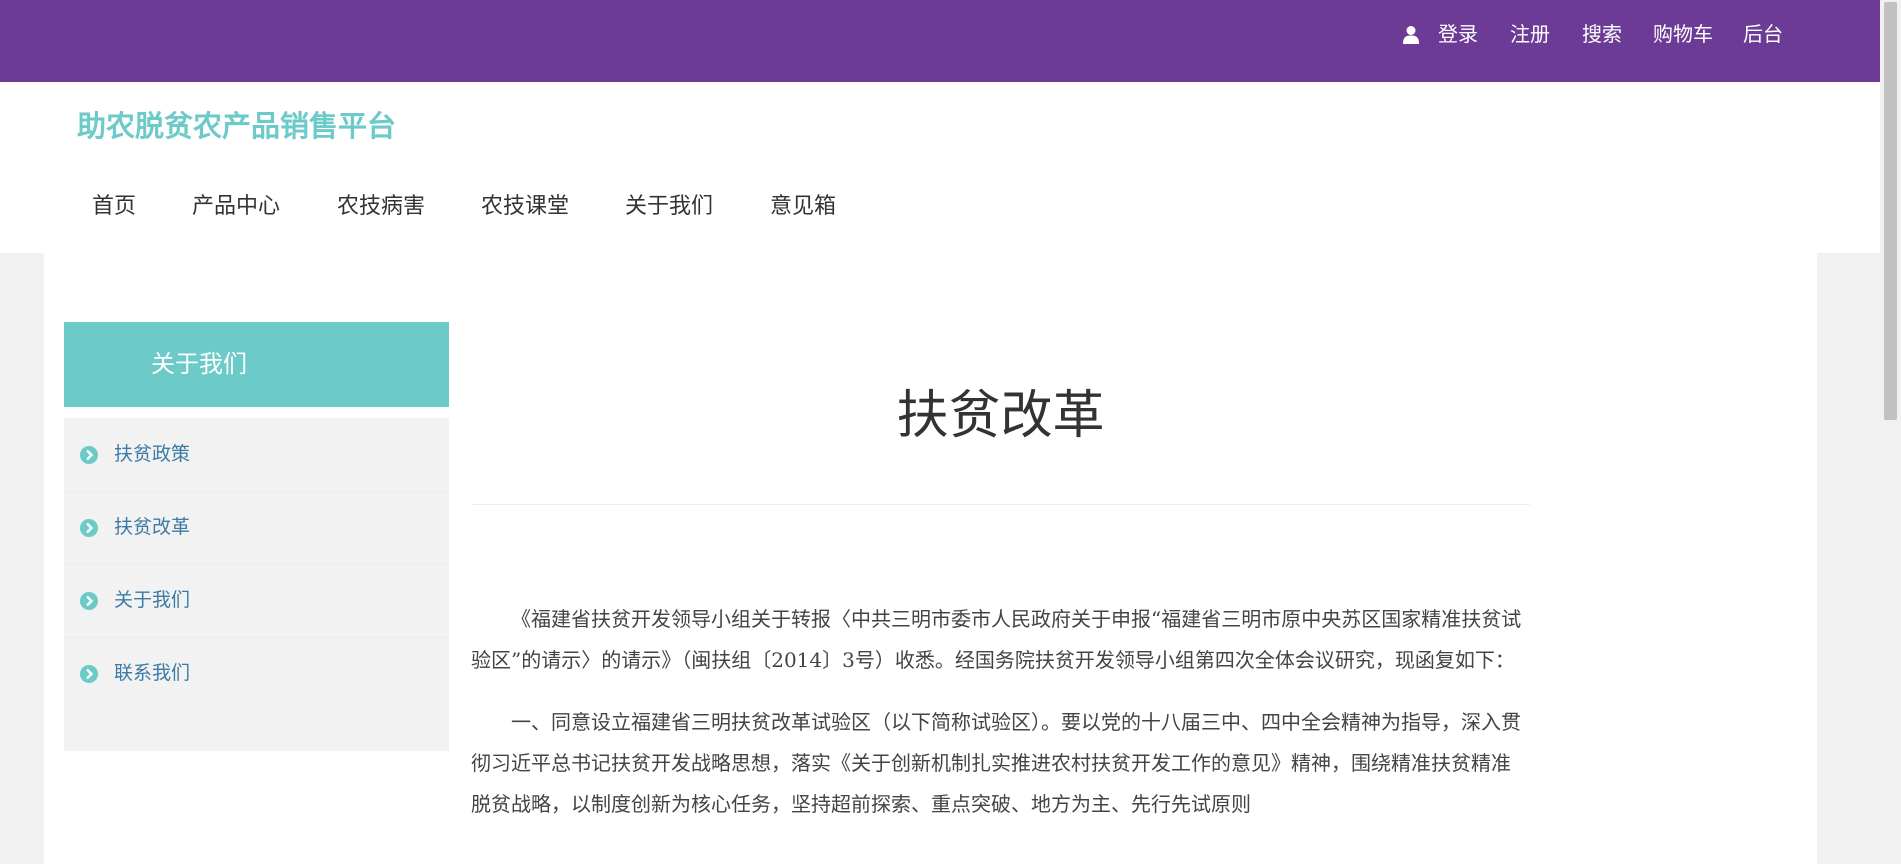 The width and height of the screenshot is (1901, 864). What do you see at coordinates (236, 126) in the screenshot?
I see `site-logo: 助农脱贫农产品销售平台` at bounding box center [236, 126].